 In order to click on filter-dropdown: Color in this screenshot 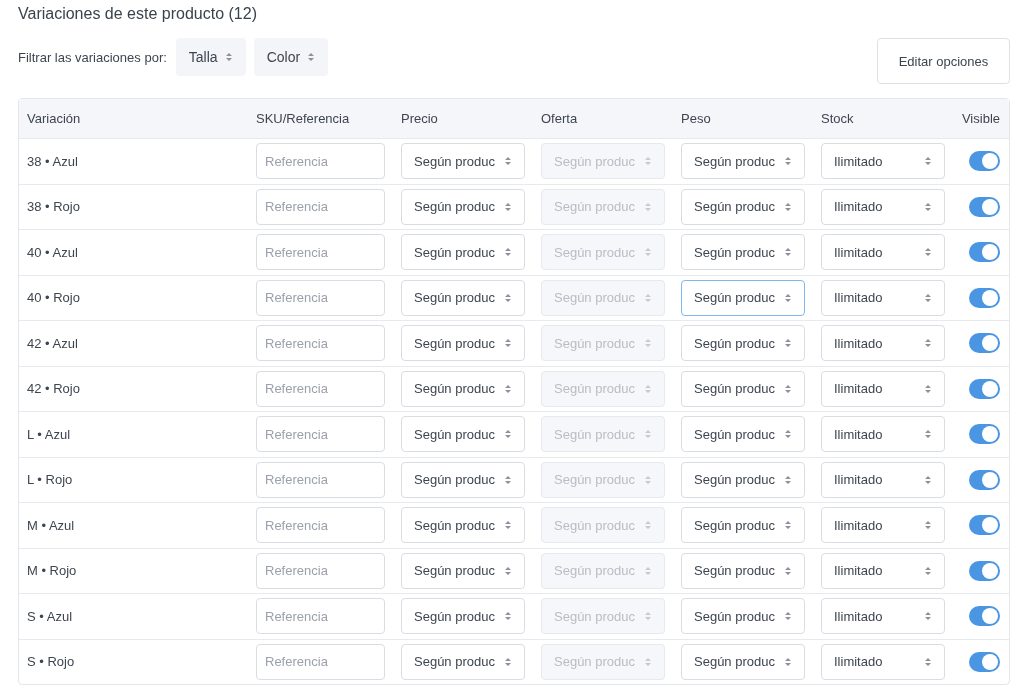, I will do `click(291, 57)`.